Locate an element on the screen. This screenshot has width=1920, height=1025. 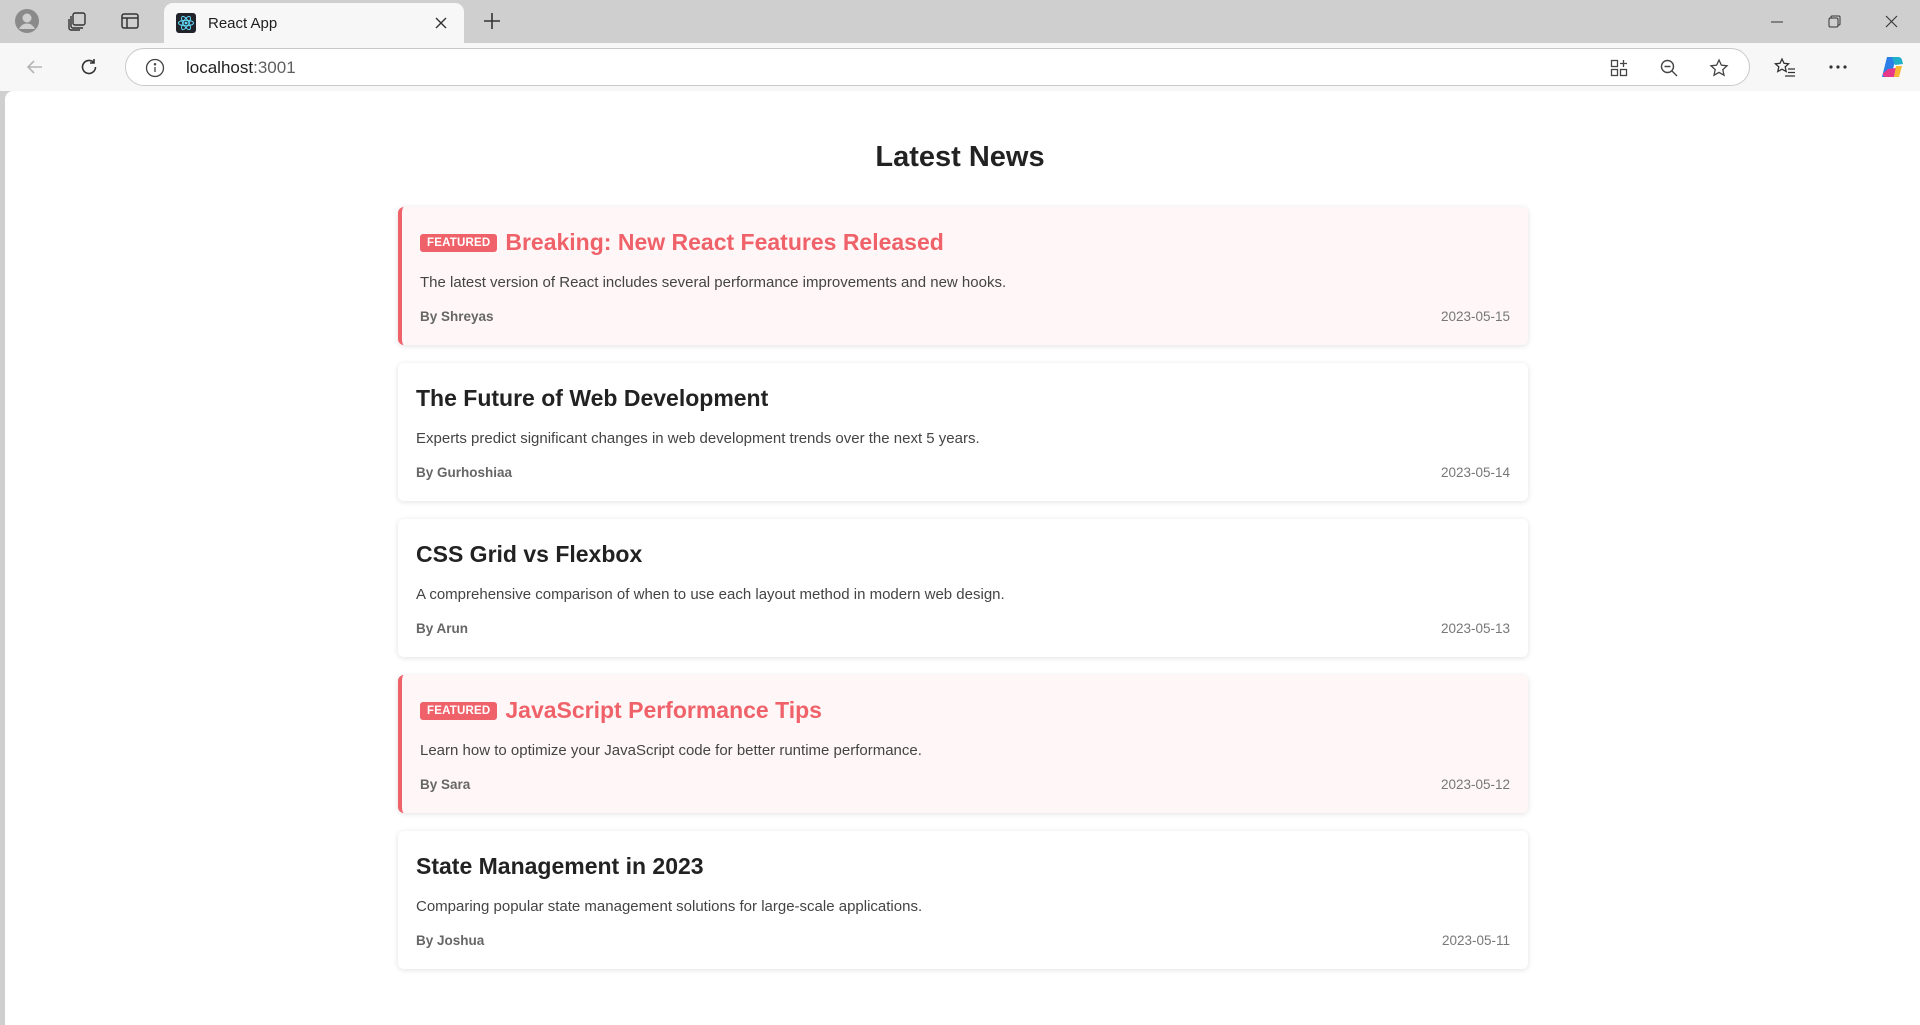
card-header: FEATURED JavaScript Performance Tips is located at coordinates (621, 710).